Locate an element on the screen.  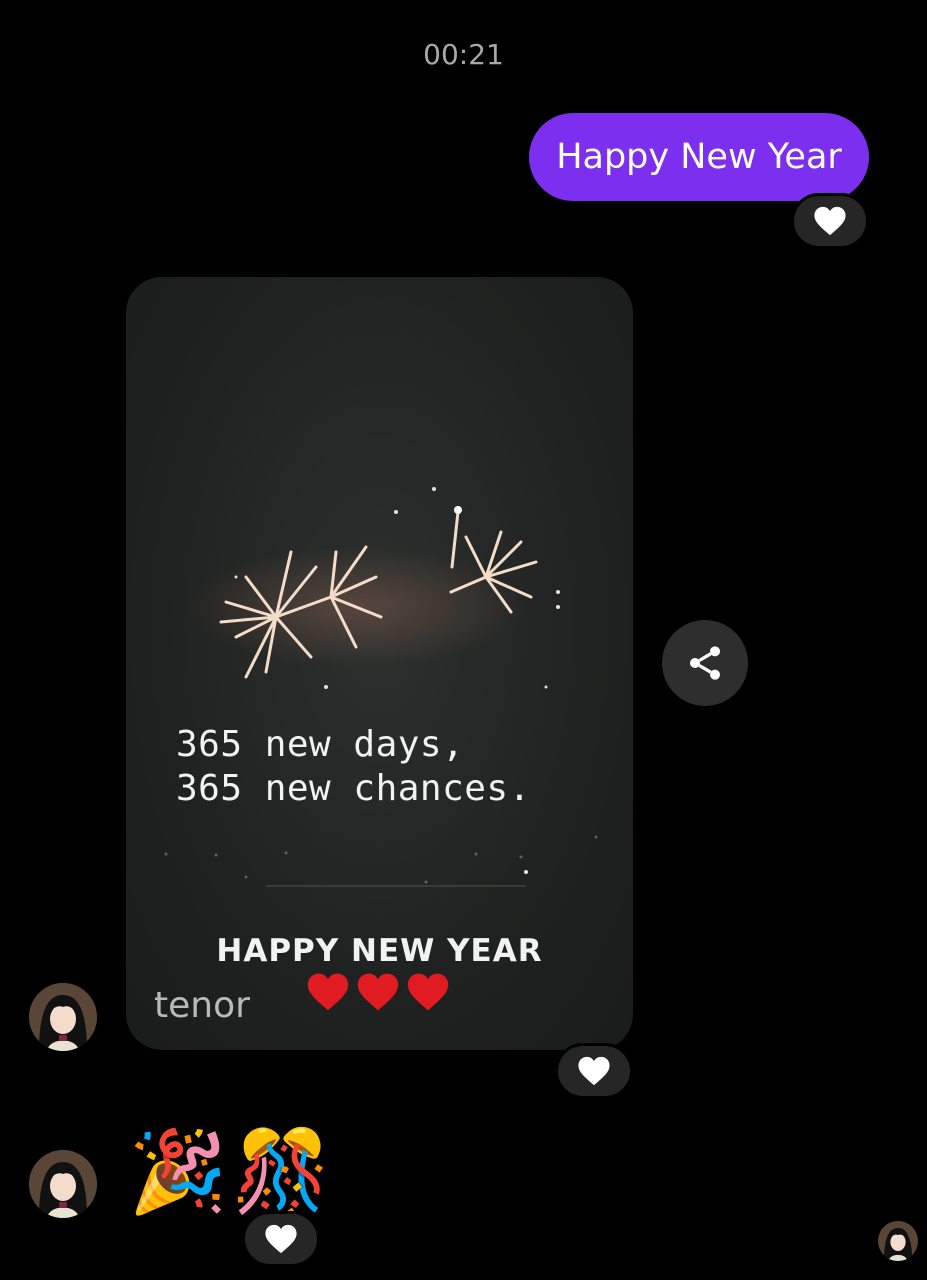
sent-message-bubble: Happy New Year is located at coordinates (699, 157).